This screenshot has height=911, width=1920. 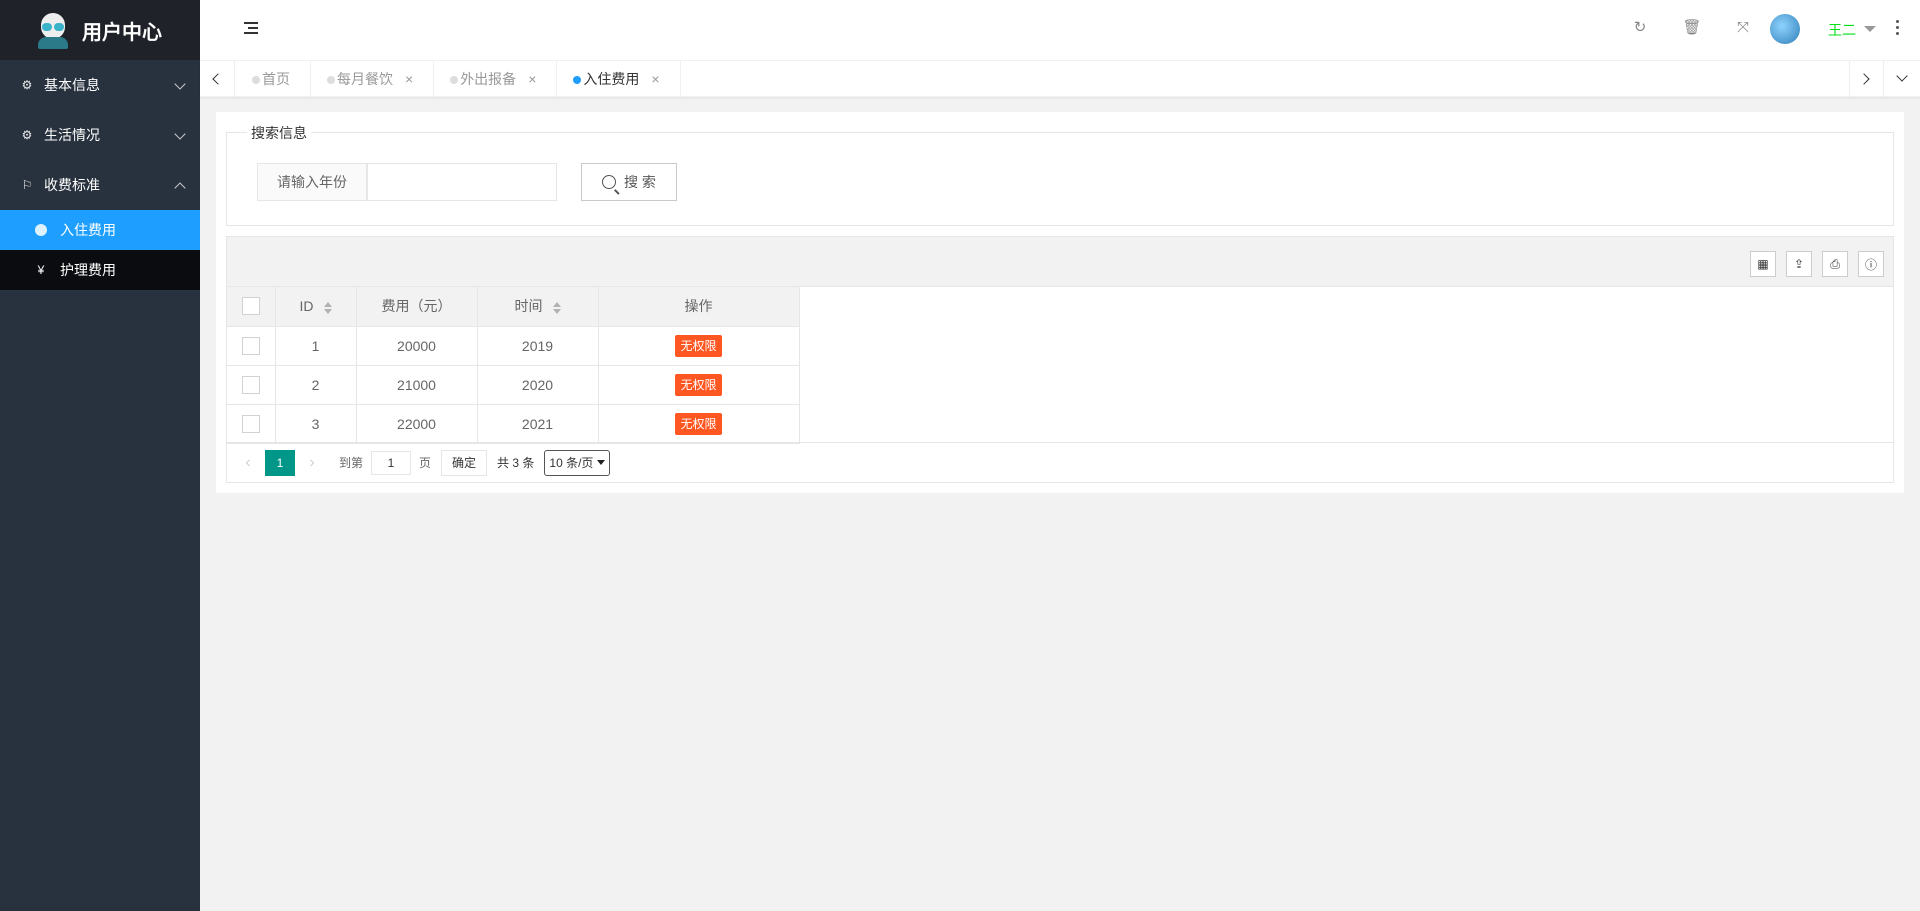 What do you see at coordinates (1842, 30) in the screenshot?
I see `user-name: 王二` at bounding box center [1842, 30].